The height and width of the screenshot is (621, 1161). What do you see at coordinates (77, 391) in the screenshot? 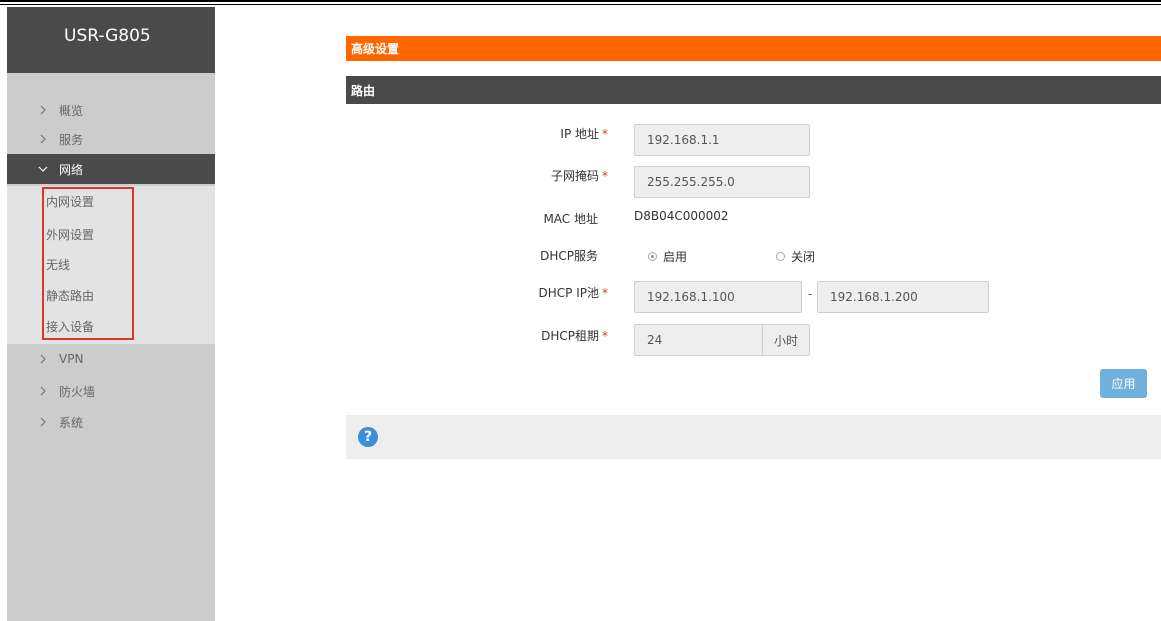
I see `sidebar-item-label: 防火墙` at bounding box center [77, 391].